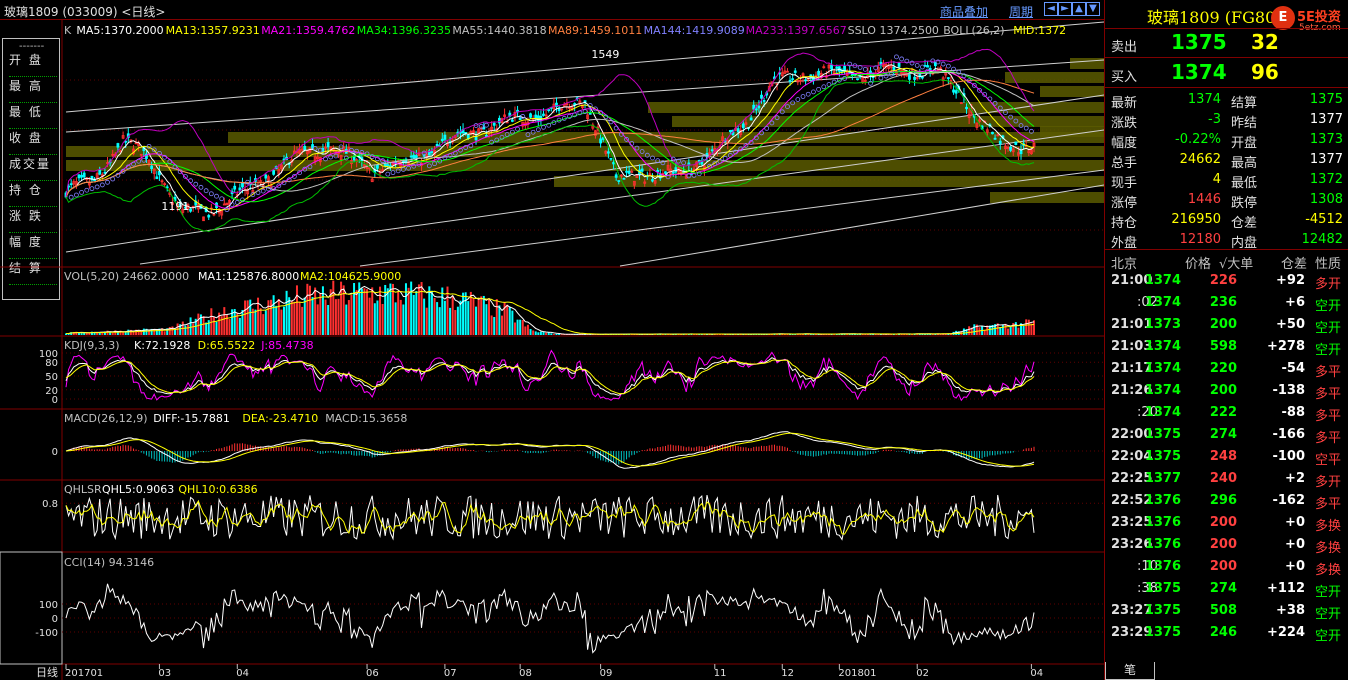 This screenshot has width=1348, height=680. Describe the element at coordinates (1021, 11) in the screenshot. I see `period-link: 周期` at that location.